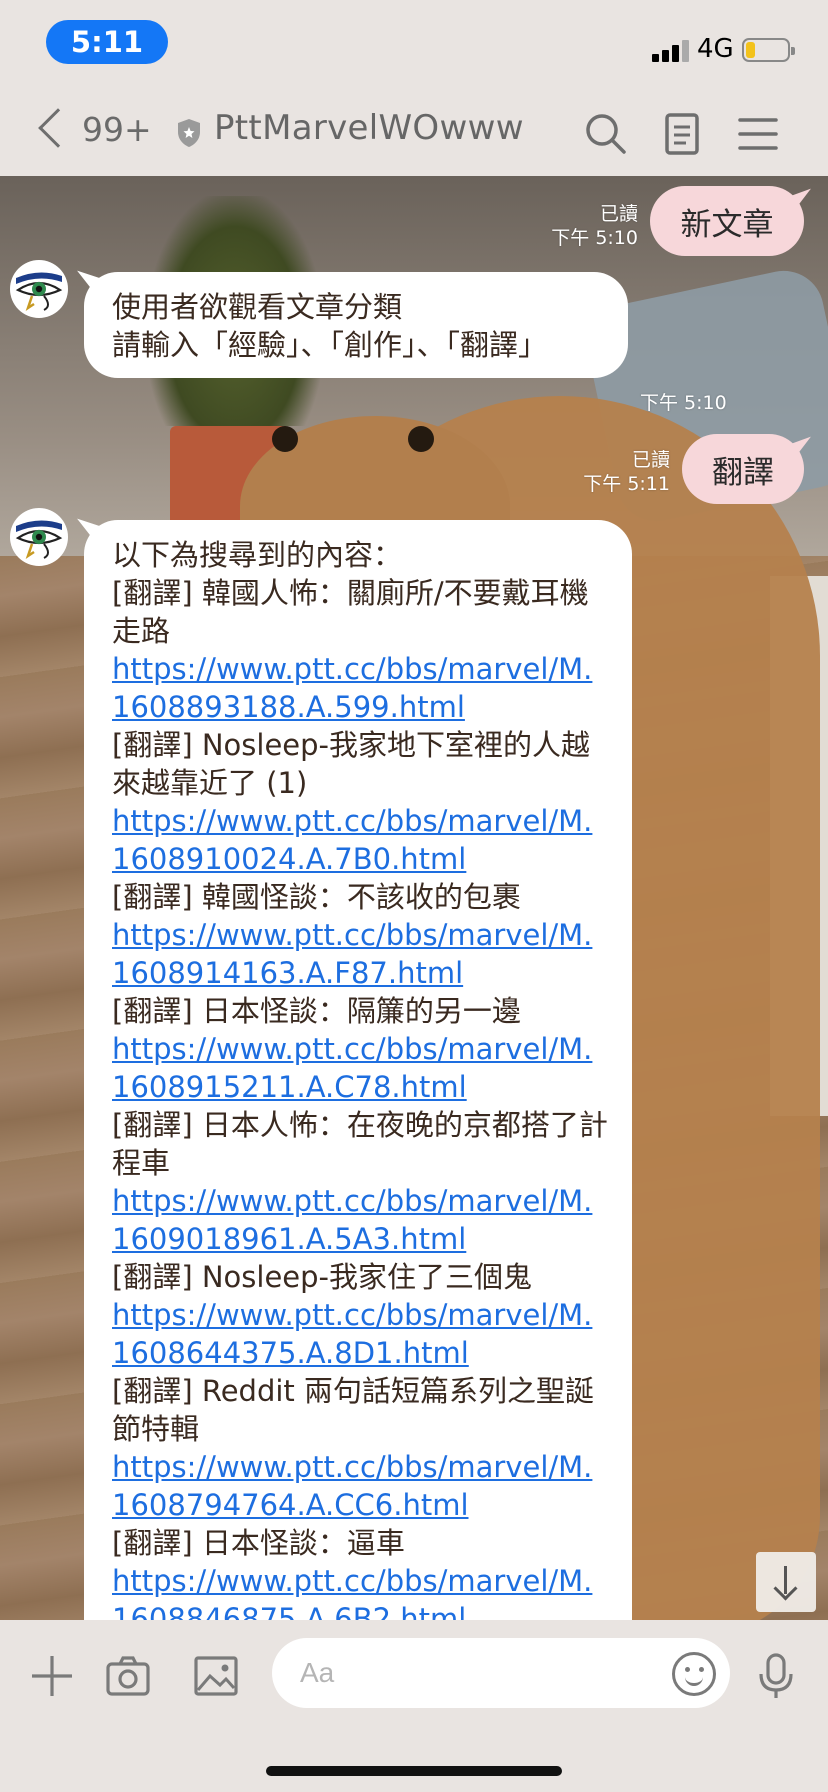  I want to click on result-title: [翻譯] Nosleep-我家住了三個鬼, so click(322, 1277).